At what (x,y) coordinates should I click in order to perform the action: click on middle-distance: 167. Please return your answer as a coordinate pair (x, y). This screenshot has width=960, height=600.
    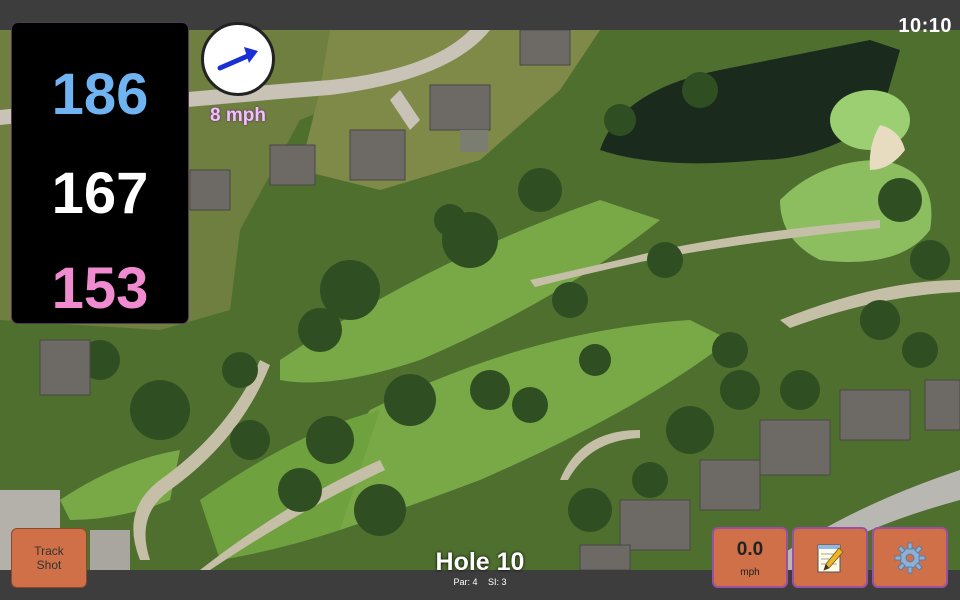
    Looking at the image, I should click on (100, 193).